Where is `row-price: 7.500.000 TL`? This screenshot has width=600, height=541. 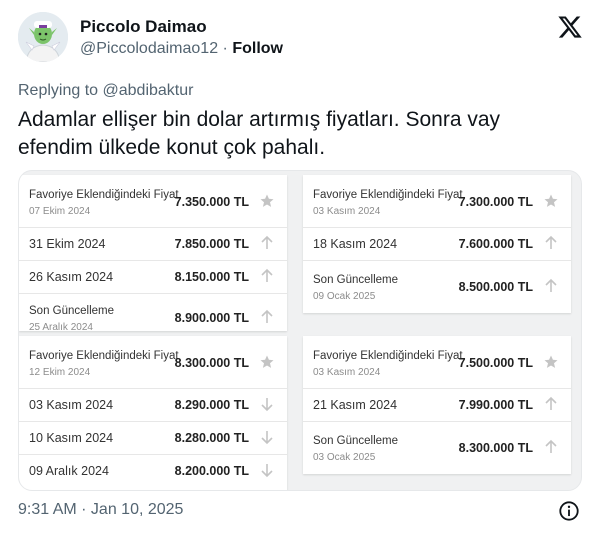
row-price: 7.500.000 TL is located at coordinates (495, 363).